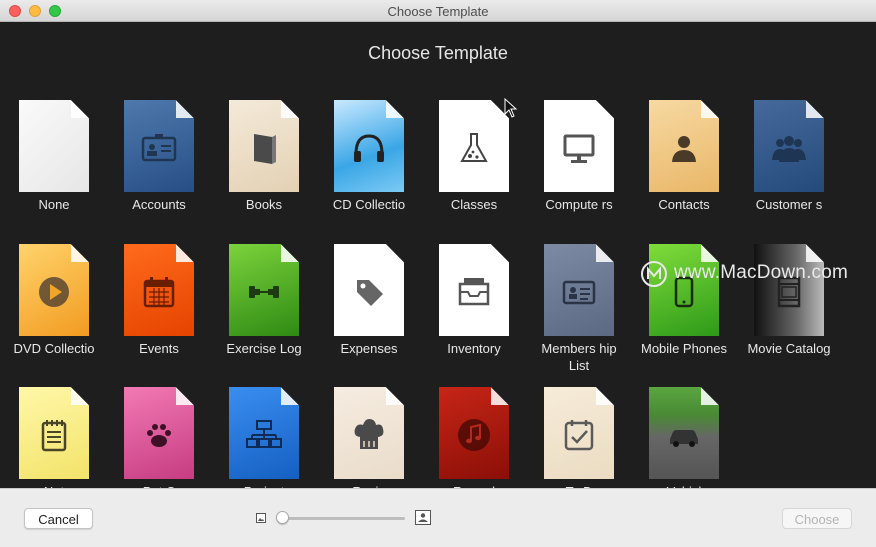  I want to click on inbox-tray-icon, so click(474, 292).